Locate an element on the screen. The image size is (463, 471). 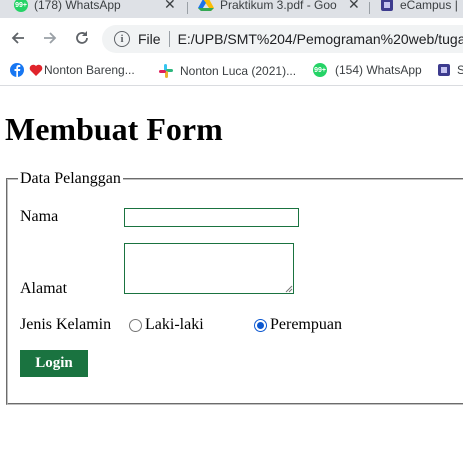
jenis-kelamin-label: Jenis Kelamin is located at coordinates (66, 324).